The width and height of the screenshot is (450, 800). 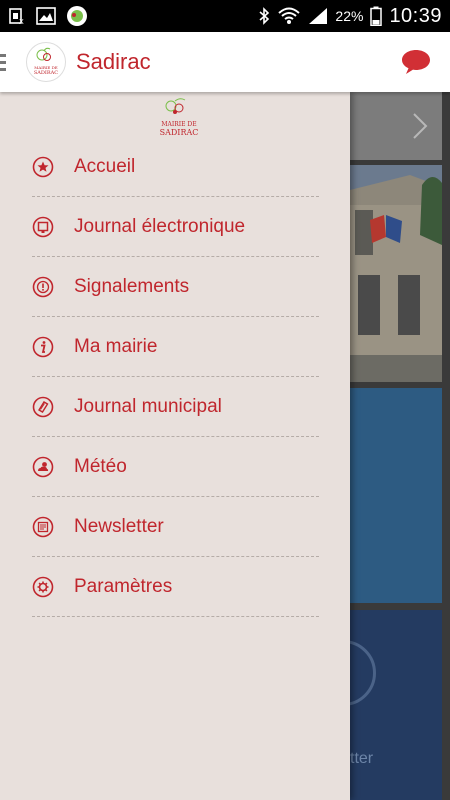 I want to click on menu-item-ma-mairie: Ma mairie, so click(x=175, y=347).